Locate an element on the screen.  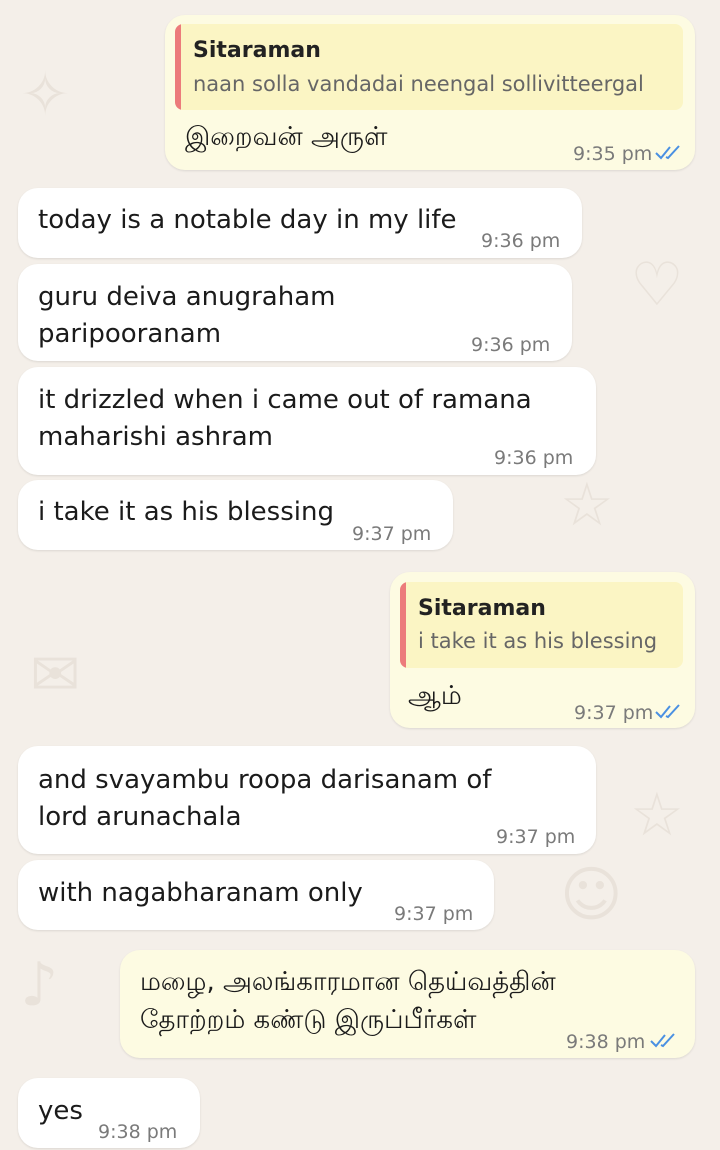
message-bubble-incoming: yes 9:38 pm is located at coordinates (109, 1113).